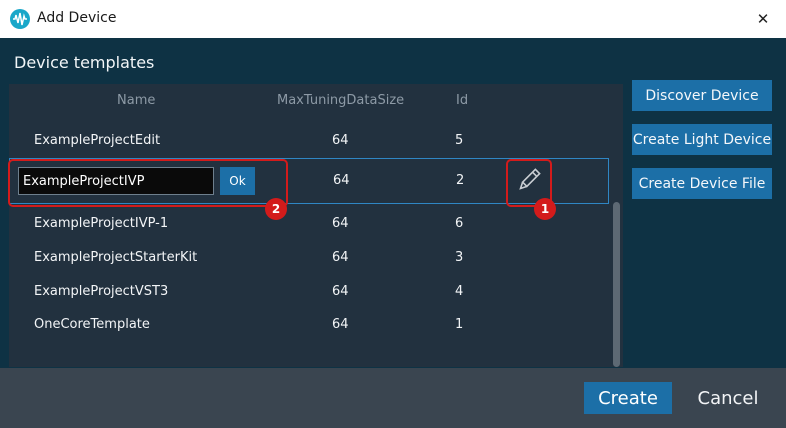  Describe the element at coordinates (393, 398) in the screenshot. I see `dialog-footer: Create Cancel` at that location.